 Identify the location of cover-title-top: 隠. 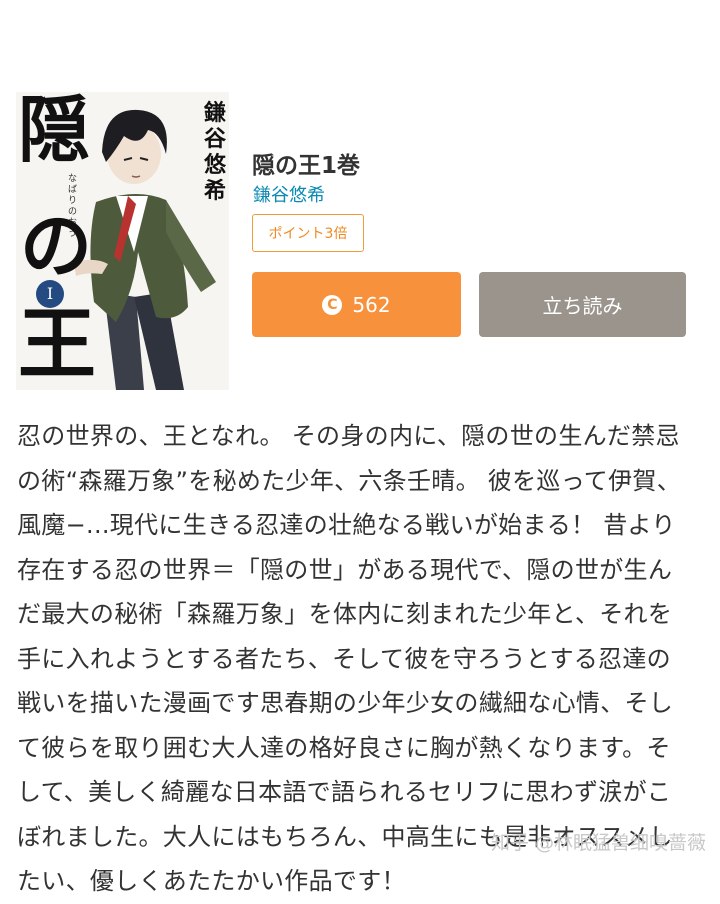
(54, 132).